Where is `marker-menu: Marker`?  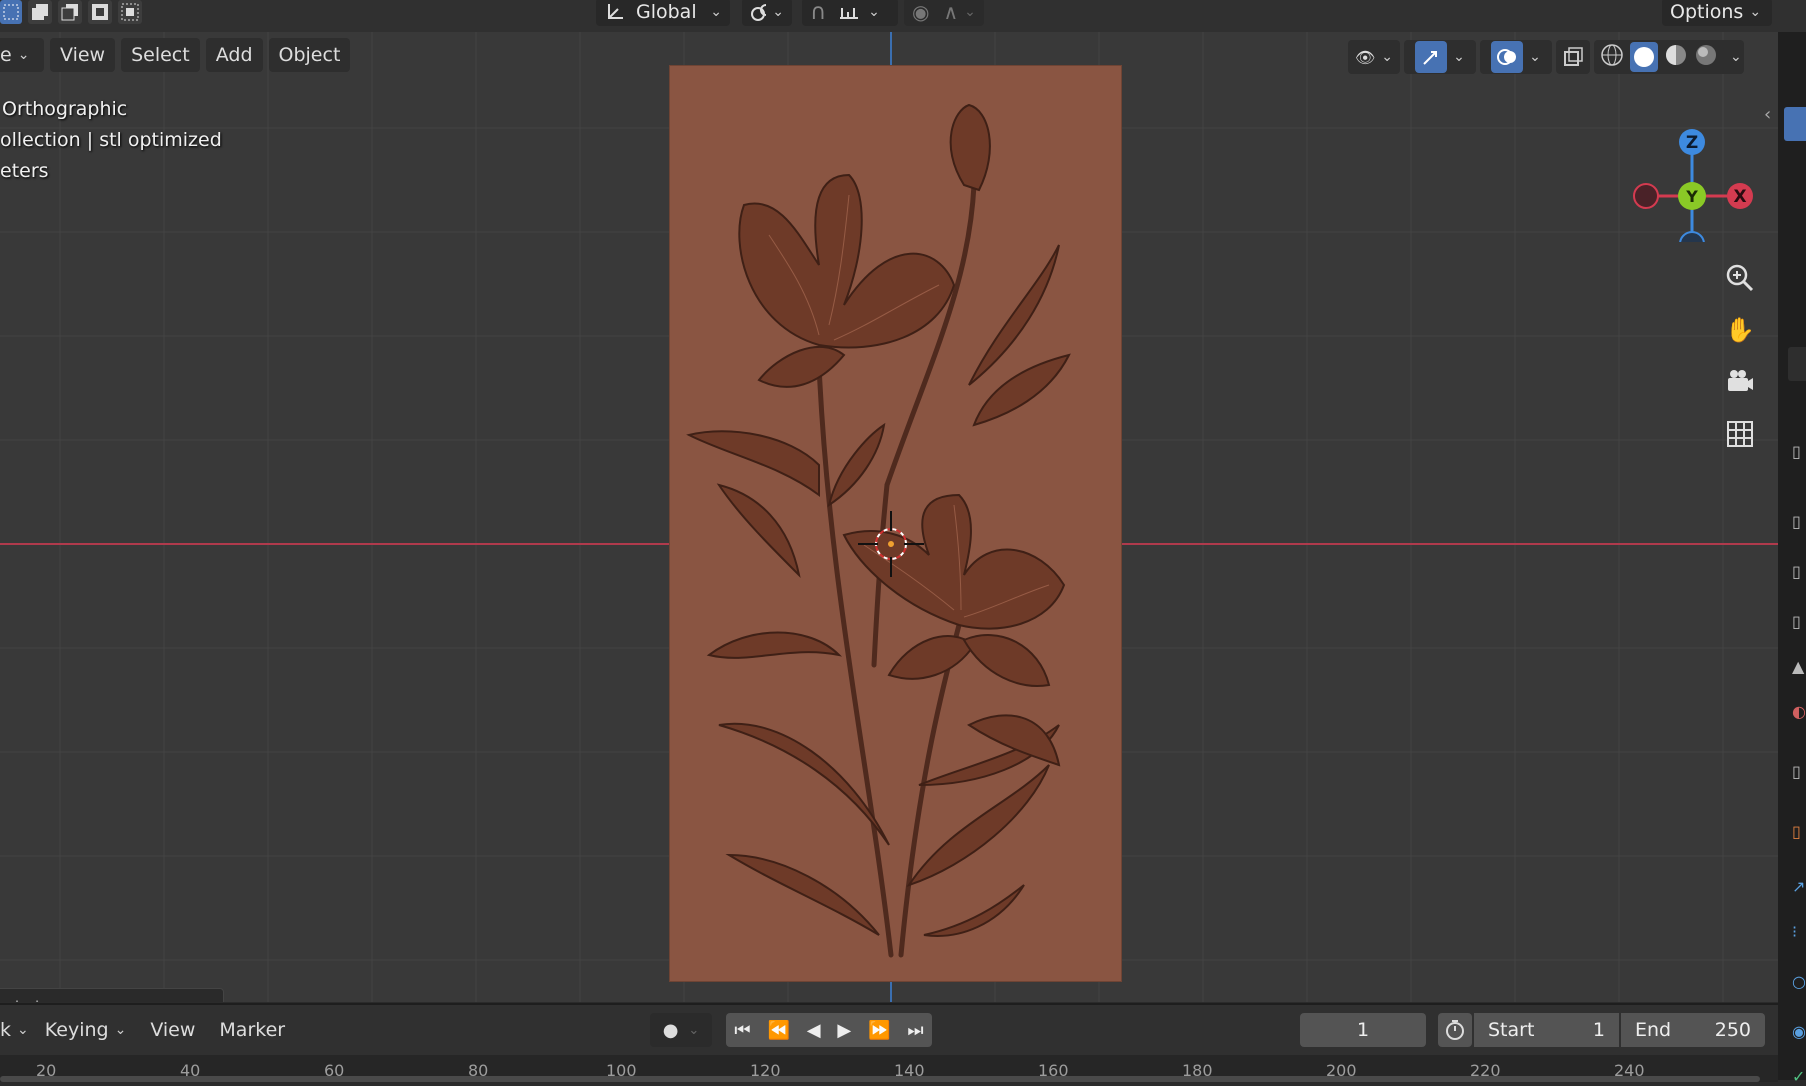
marker-menu: Marker is located at coordinates (252, 1030).